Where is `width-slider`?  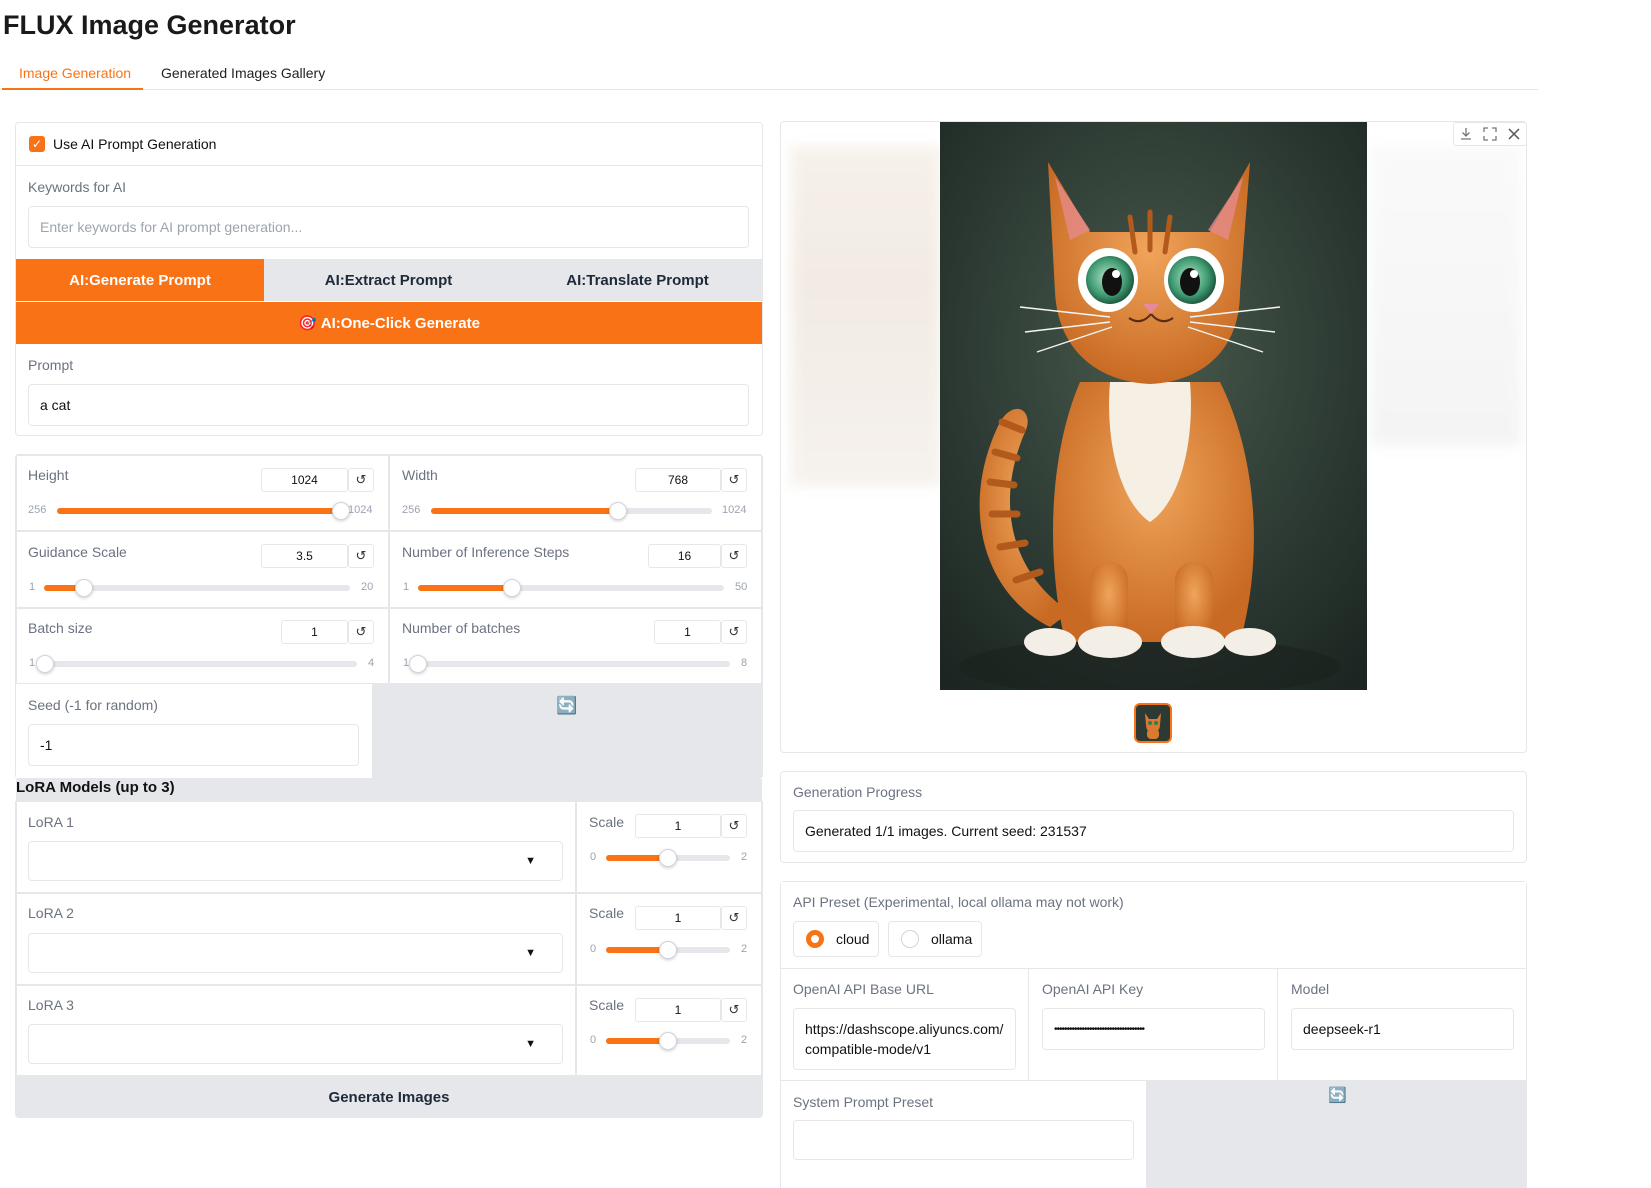 width-slider is located at coordinates (571, 511).